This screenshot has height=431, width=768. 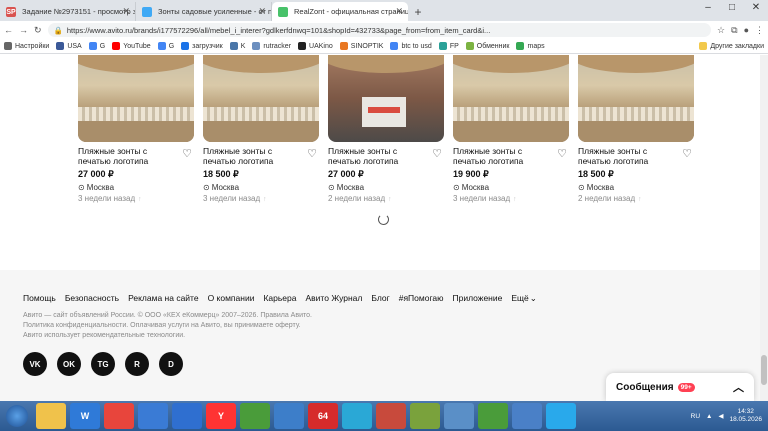 What do you see at coordinates (416, 46) in the screenshot?
I see `bookmark-label: btc to usd` at bounding box center [416, 46].